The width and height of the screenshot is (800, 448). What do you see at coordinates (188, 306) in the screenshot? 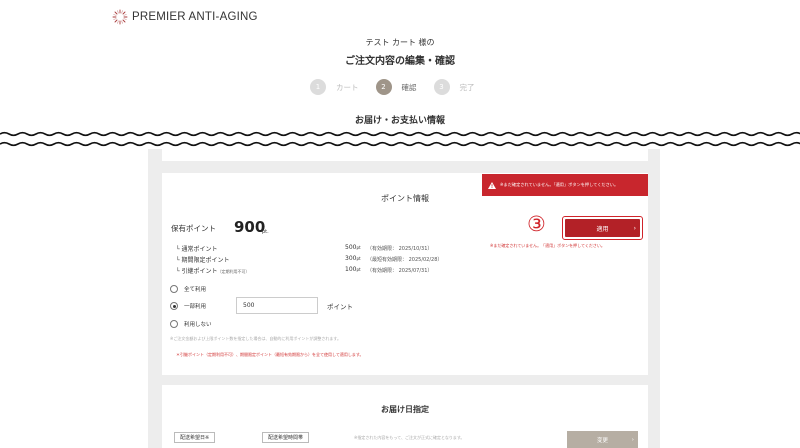
I see `use-partial-points-option: 一部利用` at bounding box center [188, 306].